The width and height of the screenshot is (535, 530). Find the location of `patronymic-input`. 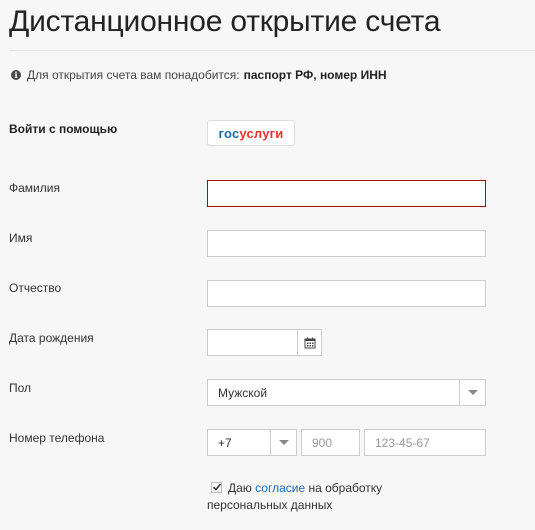

patronymic-input is located at coordinates (346, 293).